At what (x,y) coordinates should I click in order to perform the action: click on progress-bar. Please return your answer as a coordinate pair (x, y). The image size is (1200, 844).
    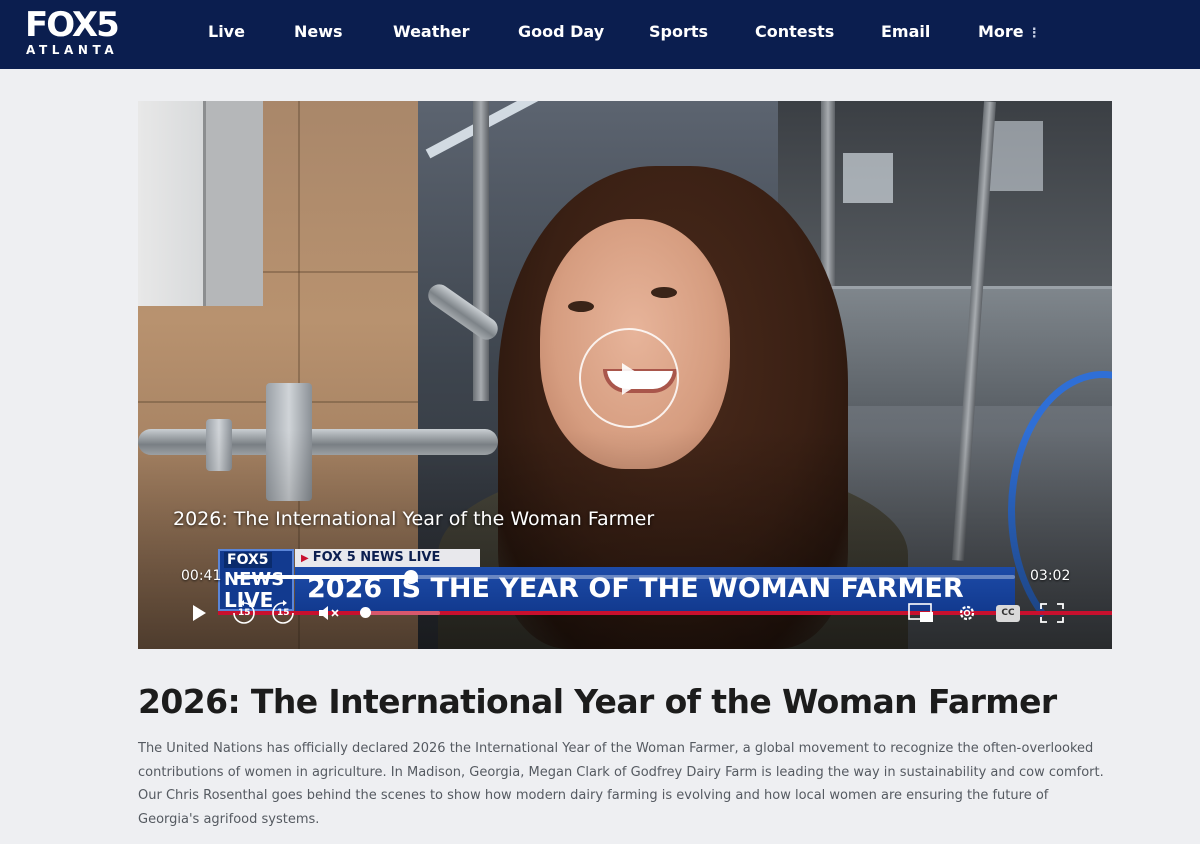
    Looking at the image, I should click on (625, 577).